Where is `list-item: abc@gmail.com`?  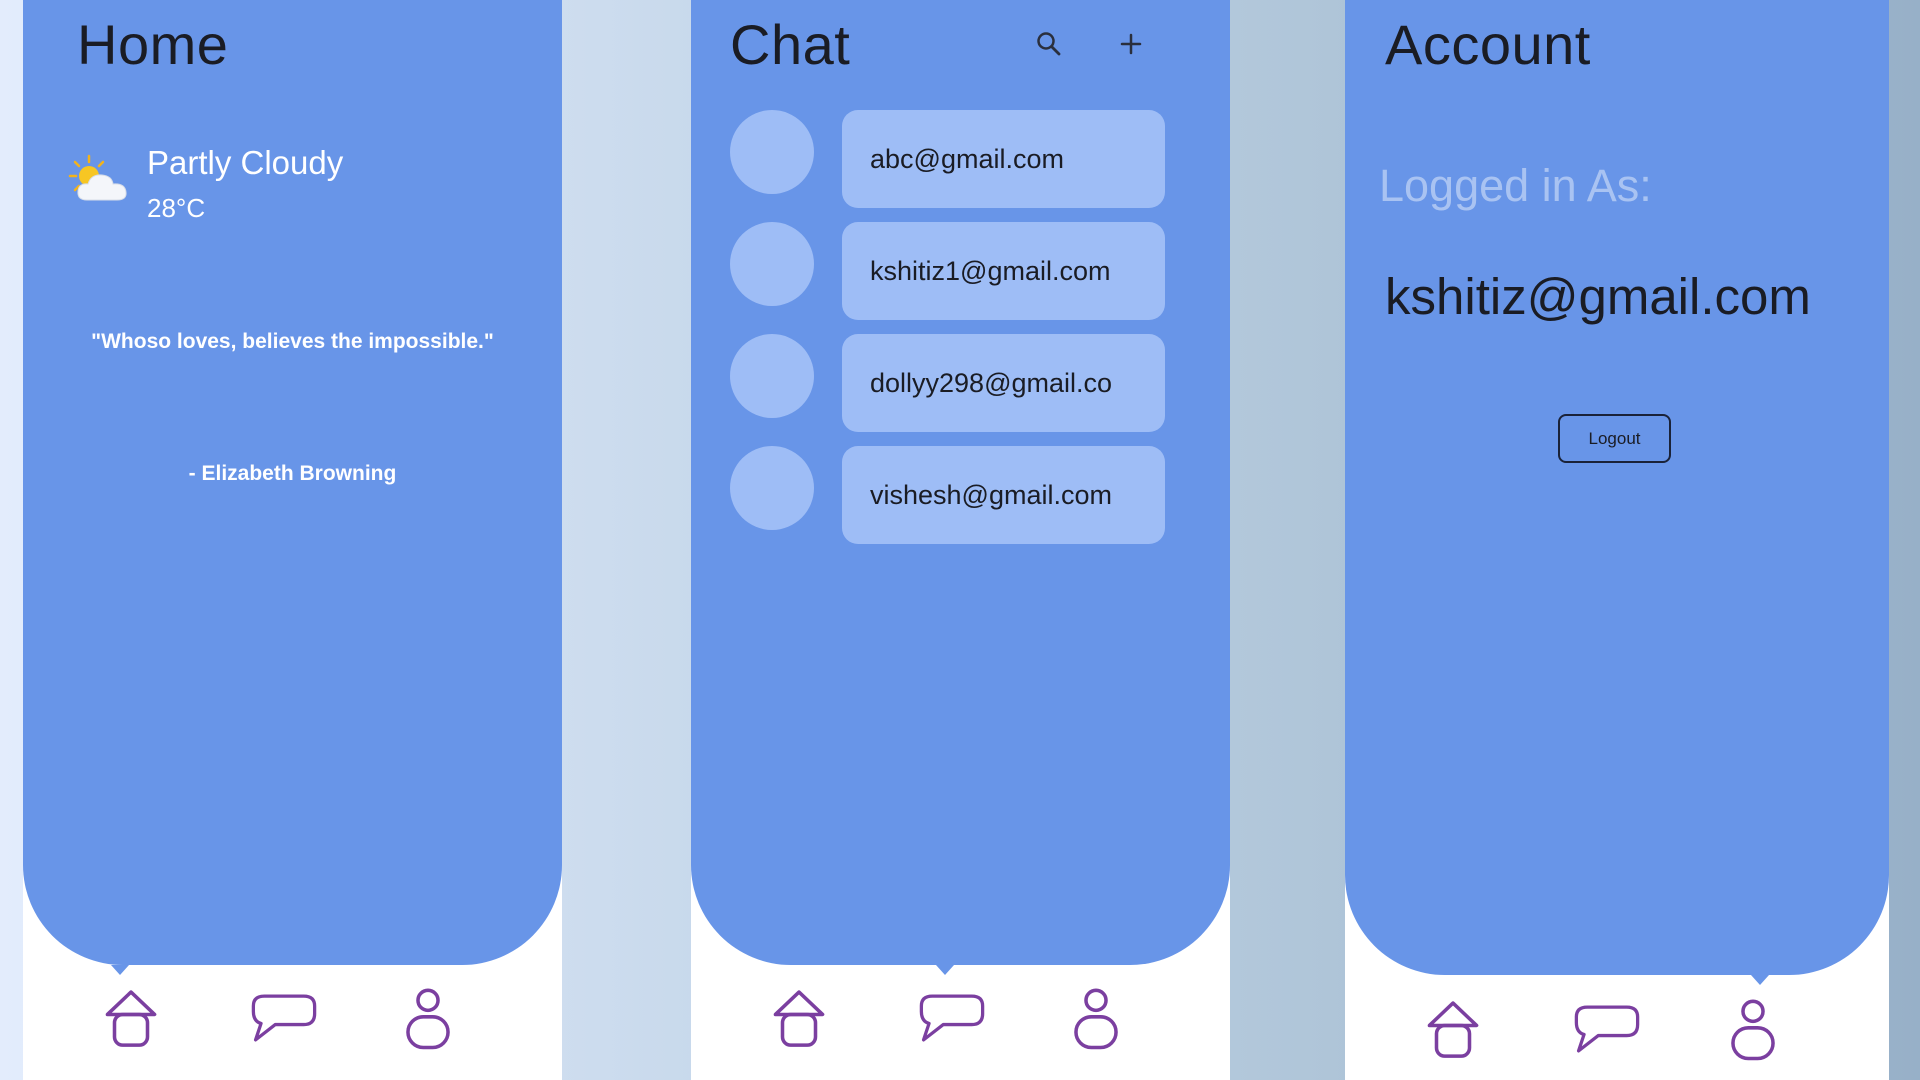
list-item: abc@gmail.com is located at coordinates (947, 159).